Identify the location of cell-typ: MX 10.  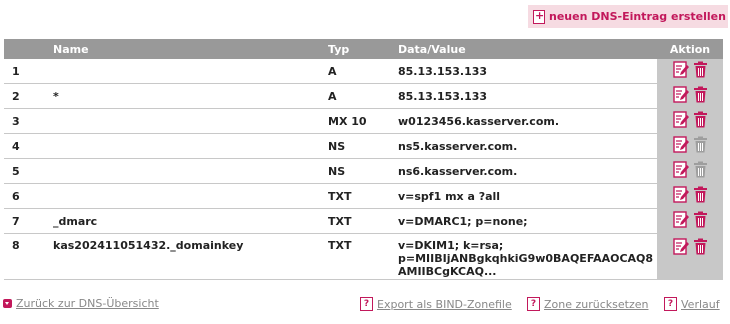
(355, 121).